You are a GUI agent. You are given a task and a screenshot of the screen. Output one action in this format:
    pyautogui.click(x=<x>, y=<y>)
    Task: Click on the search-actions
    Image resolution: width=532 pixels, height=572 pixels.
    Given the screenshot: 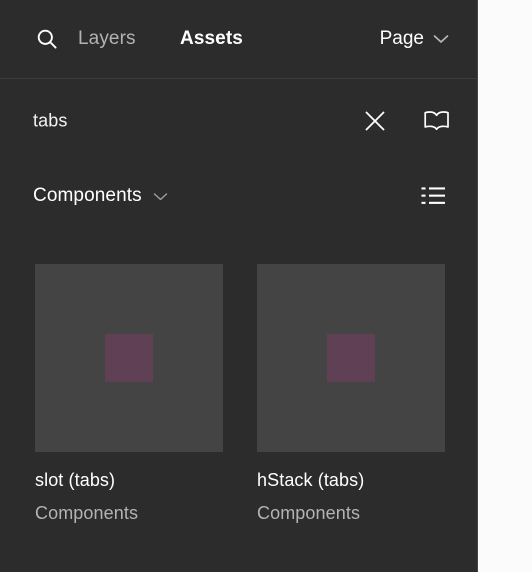 What is the action you would take?
    pyautogui.click(x=406, y=121)
    